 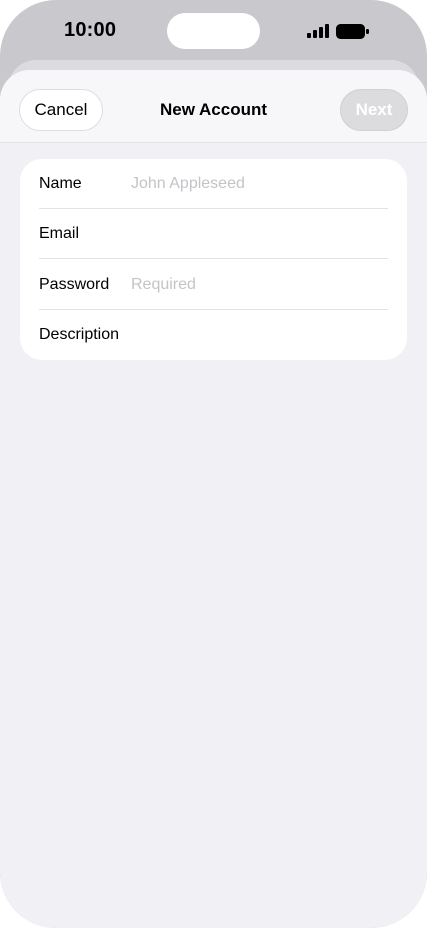 What do you see at coordinates (374, 110) in the screenshot?
I see `next-button: Next` at bounding box center [374, 110].